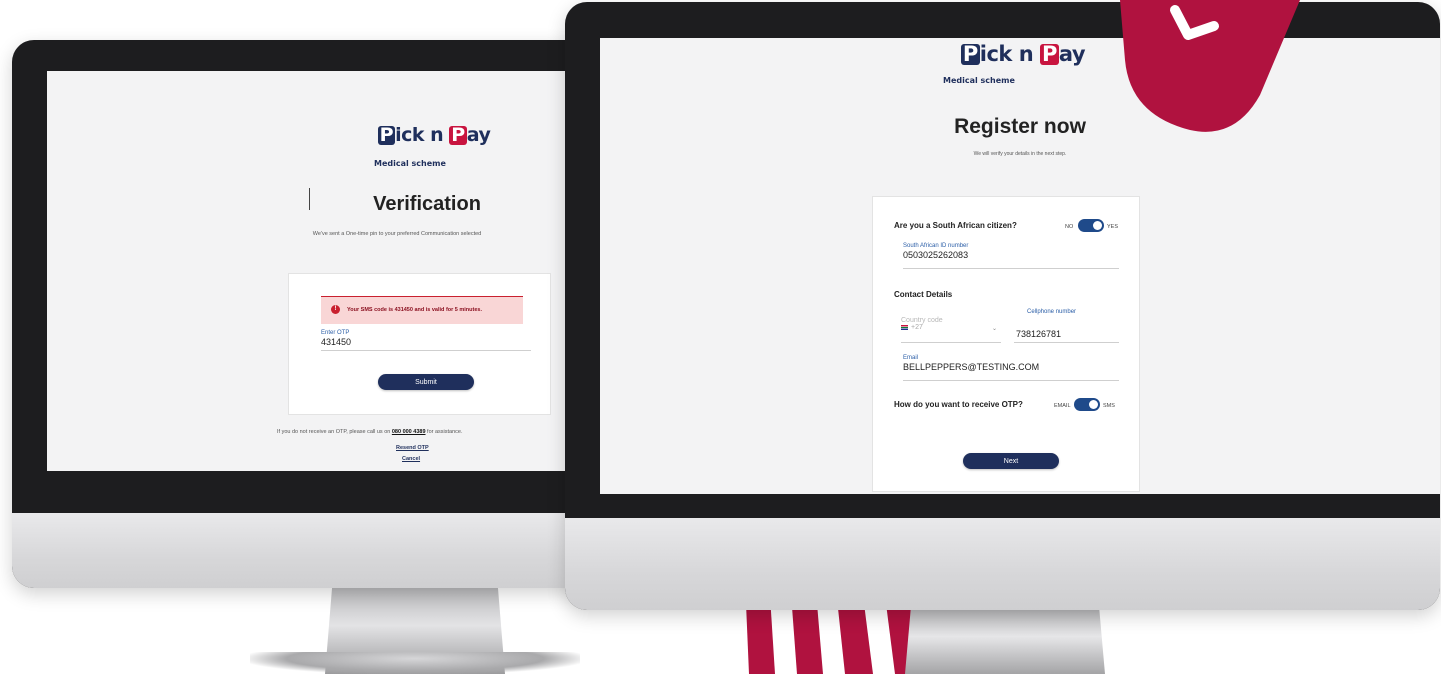 The height and width of the screenshot is (674, 1441). I want to click on country-code-value: +27, so click(951, 327).